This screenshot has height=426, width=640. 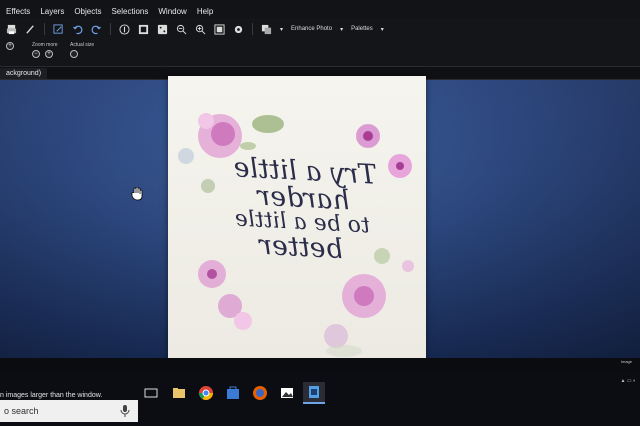 I want to click on palettes-menu: Palettes, so click(x=362, y=29).